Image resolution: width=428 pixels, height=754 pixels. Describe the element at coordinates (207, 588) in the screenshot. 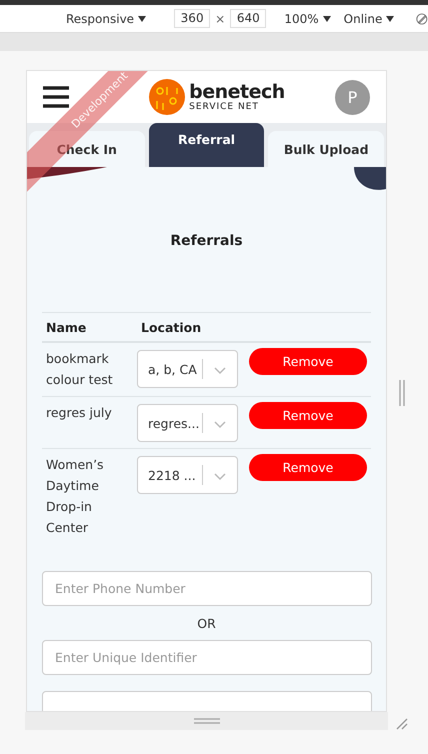

I see `phone-field: Enter Phone Number` at that location.